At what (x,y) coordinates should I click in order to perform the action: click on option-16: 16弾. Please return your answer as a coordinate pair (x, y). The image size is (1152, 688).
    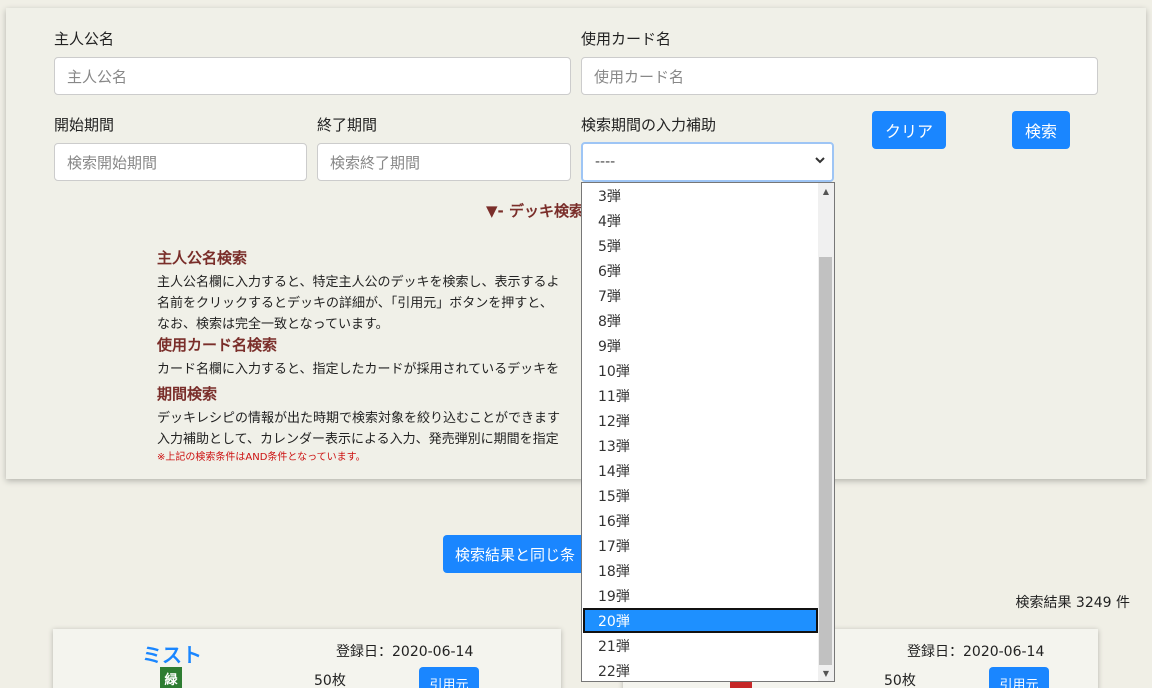
    Looking at the image, I should click on (700, 520).